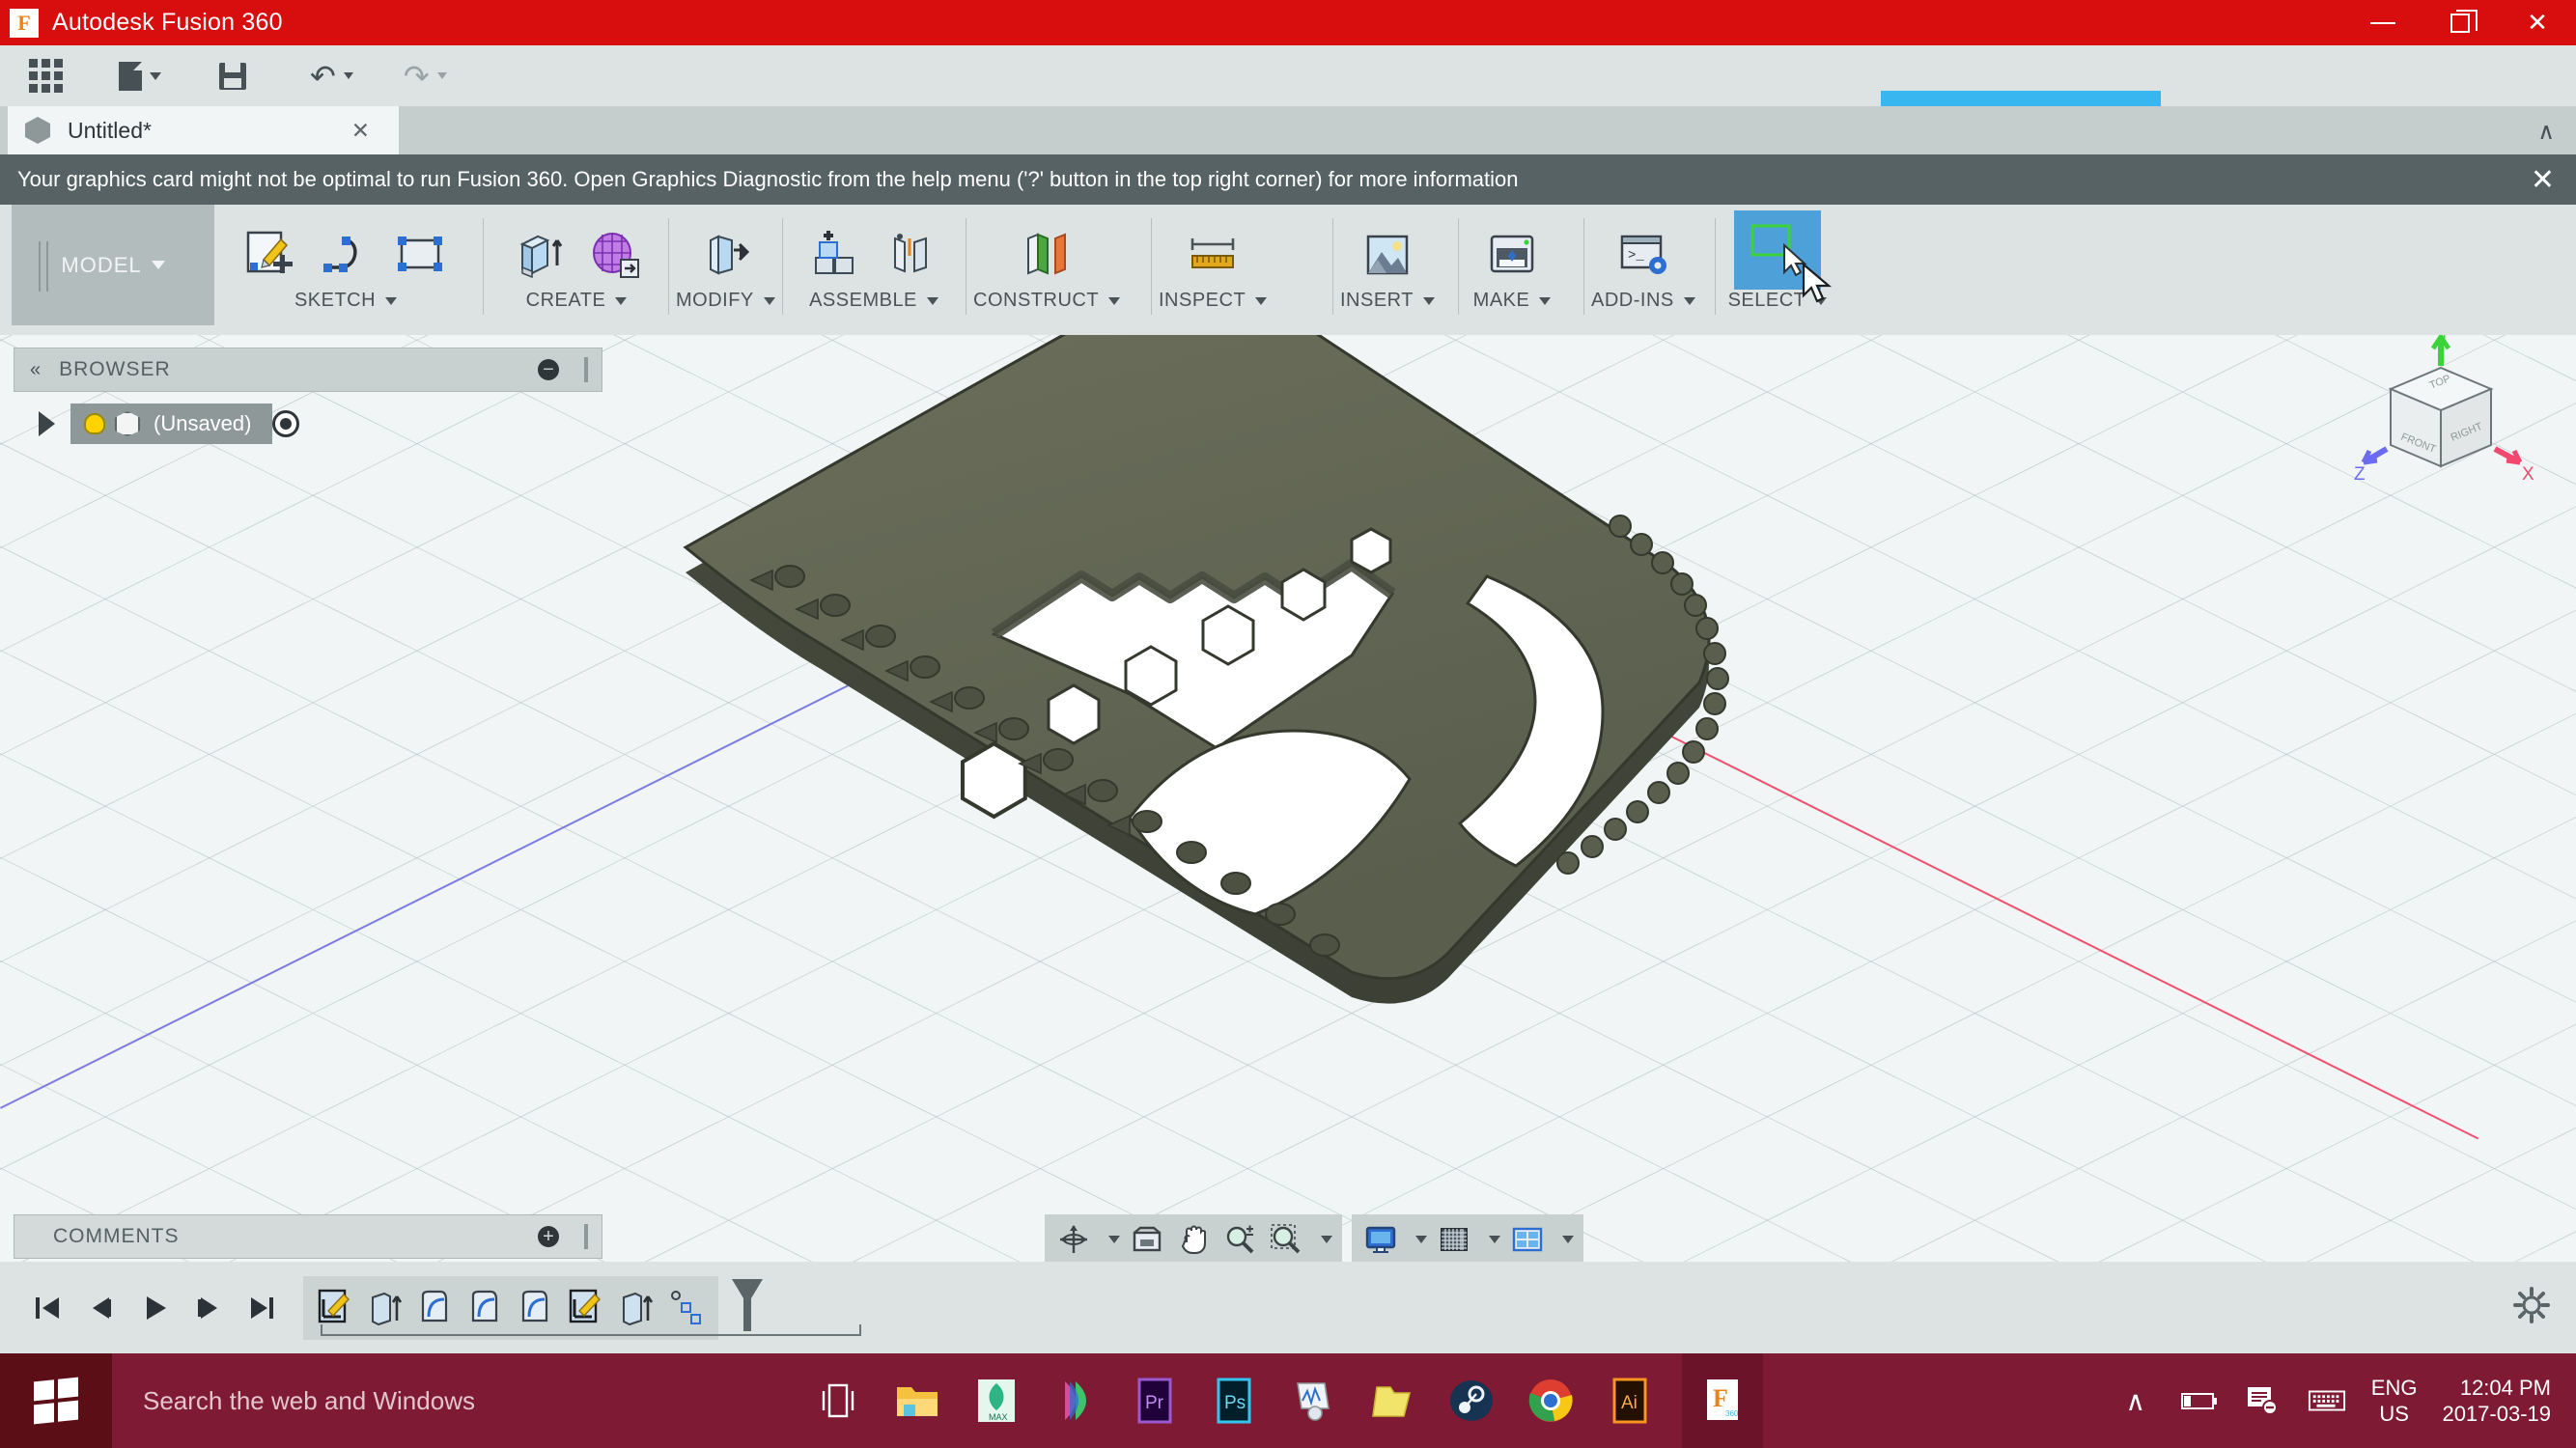 This screenshot has height=1448, width=2576. I want to click on browser-node-body: (Unsaved), so click(172, 424).